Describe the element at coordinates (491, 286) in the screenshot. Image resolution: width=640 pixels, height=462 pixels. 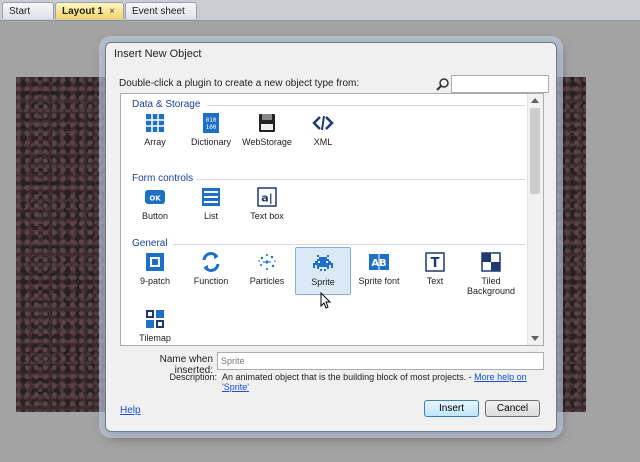
I see `plugin-label: Tiled Background` at that location.